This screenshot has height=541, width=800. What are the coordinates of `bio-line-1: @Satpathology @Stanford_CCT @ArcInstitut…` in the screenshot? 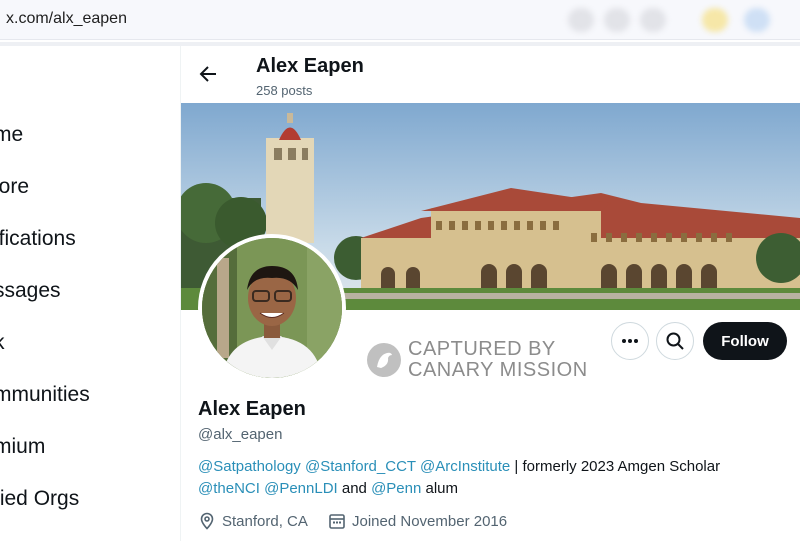 It's located at (498, 466).